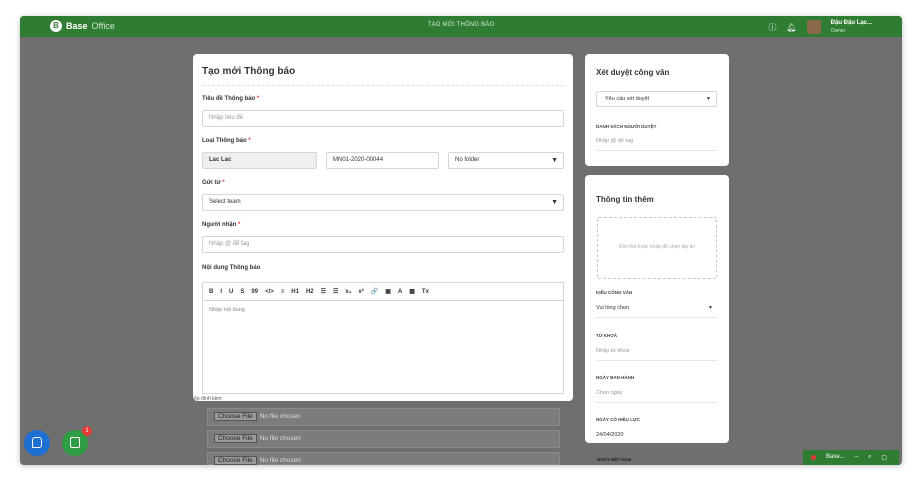  I want to click on content-label: Nội dung Thông báo, so click(231, 268).